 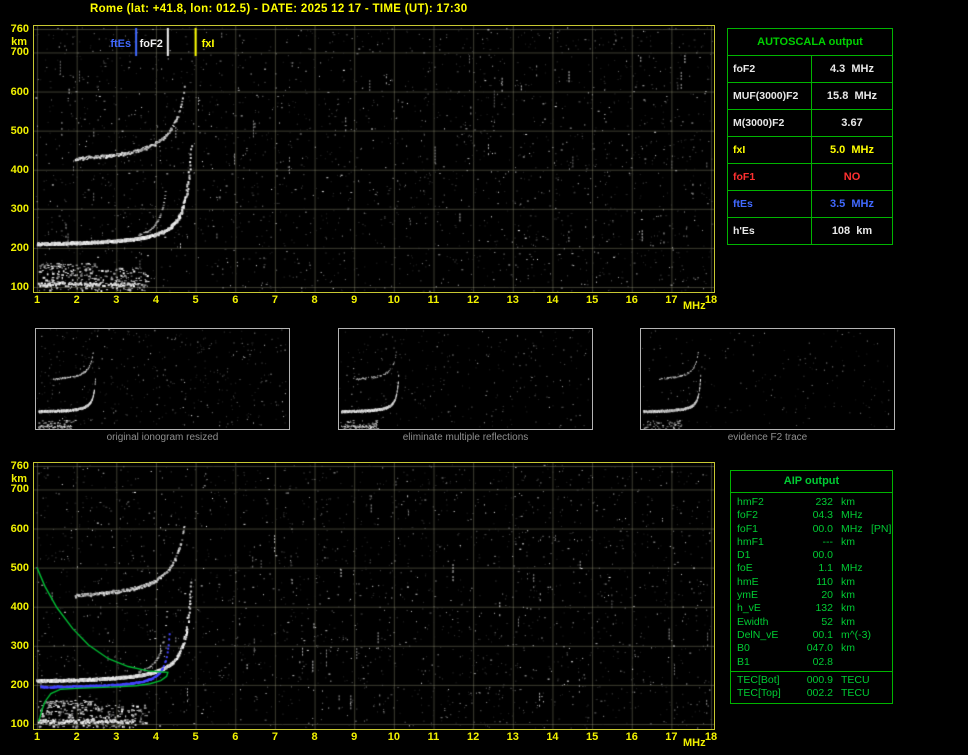 What do you see at coordinates (852, 231) in the screenshot?
I see `autoscala-value: 108 km` at bounding box center [852, 231].